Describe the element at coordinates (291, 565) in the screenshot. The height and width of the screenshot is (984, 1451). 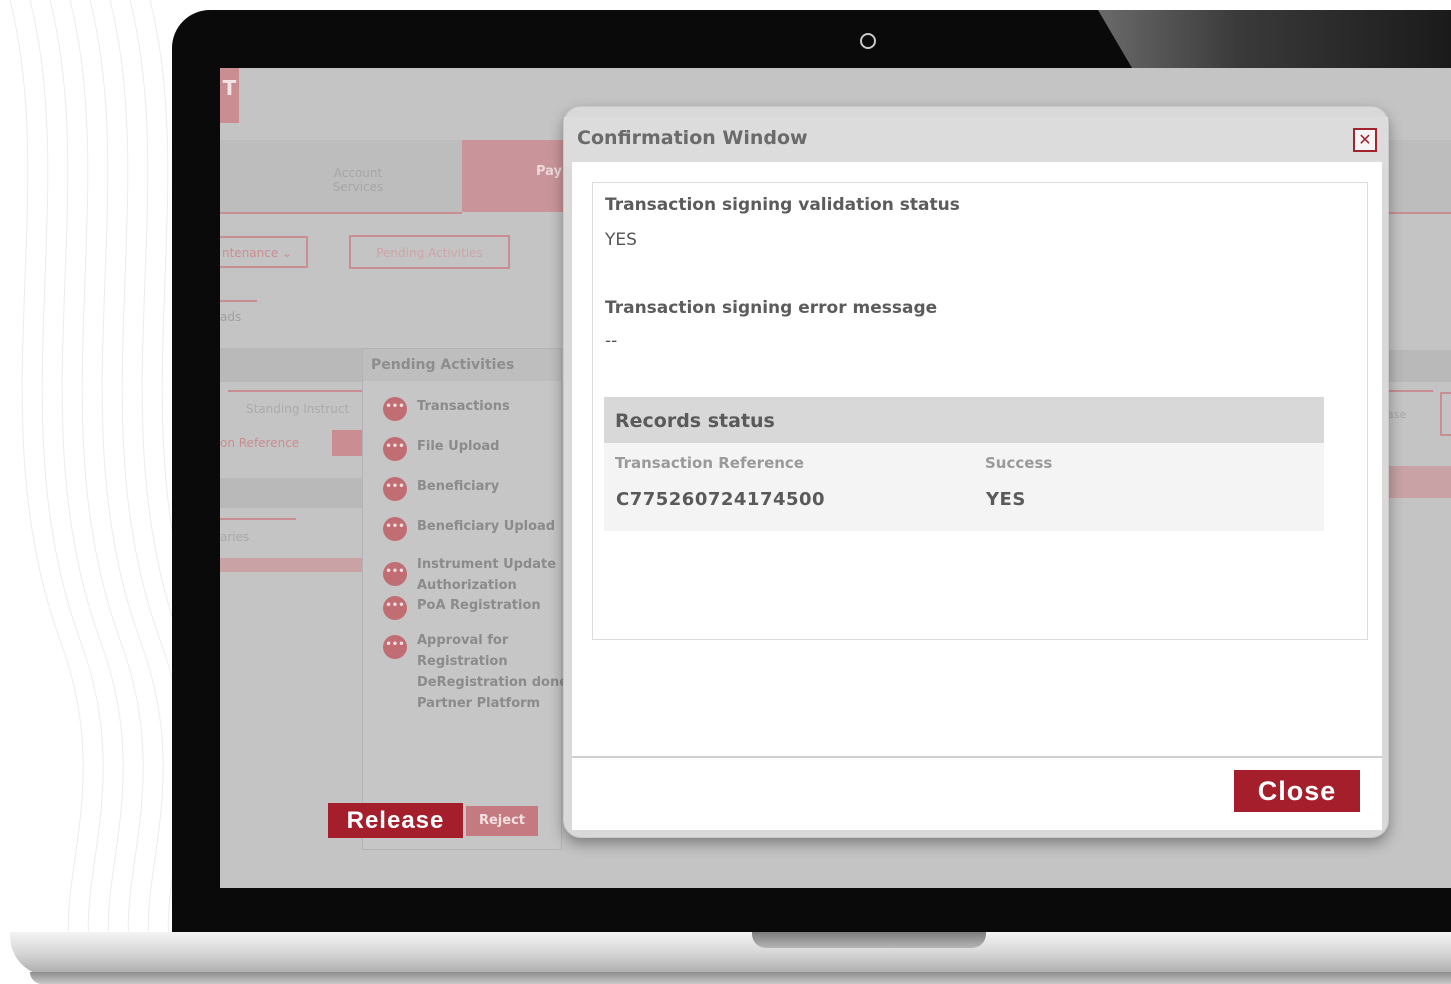
I see `selected-row-strip` at that location.